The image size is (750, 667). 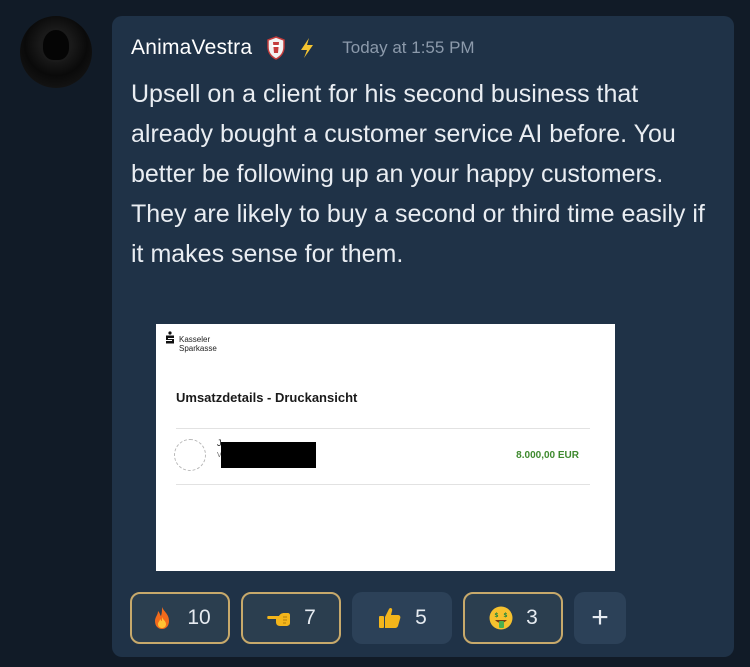 What do you see at coordinates (408, 47) in the screenshot?
I see `timestamp: Today at 1:55 PM` at bounding box center [408, 47].